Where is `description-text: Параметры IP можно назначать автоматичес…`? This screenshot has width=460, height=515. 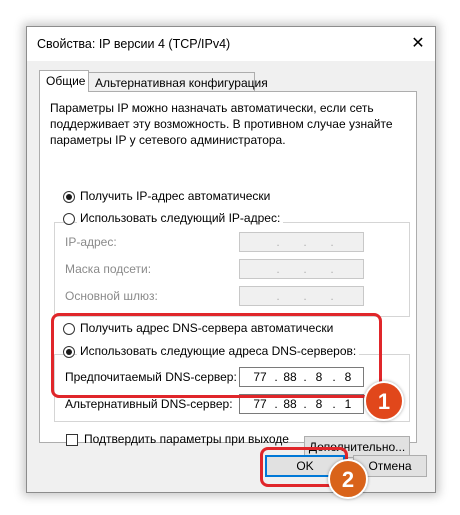 description-text: Параметры IP можно назначать автоматичес… is located at coordinates (221, 124).